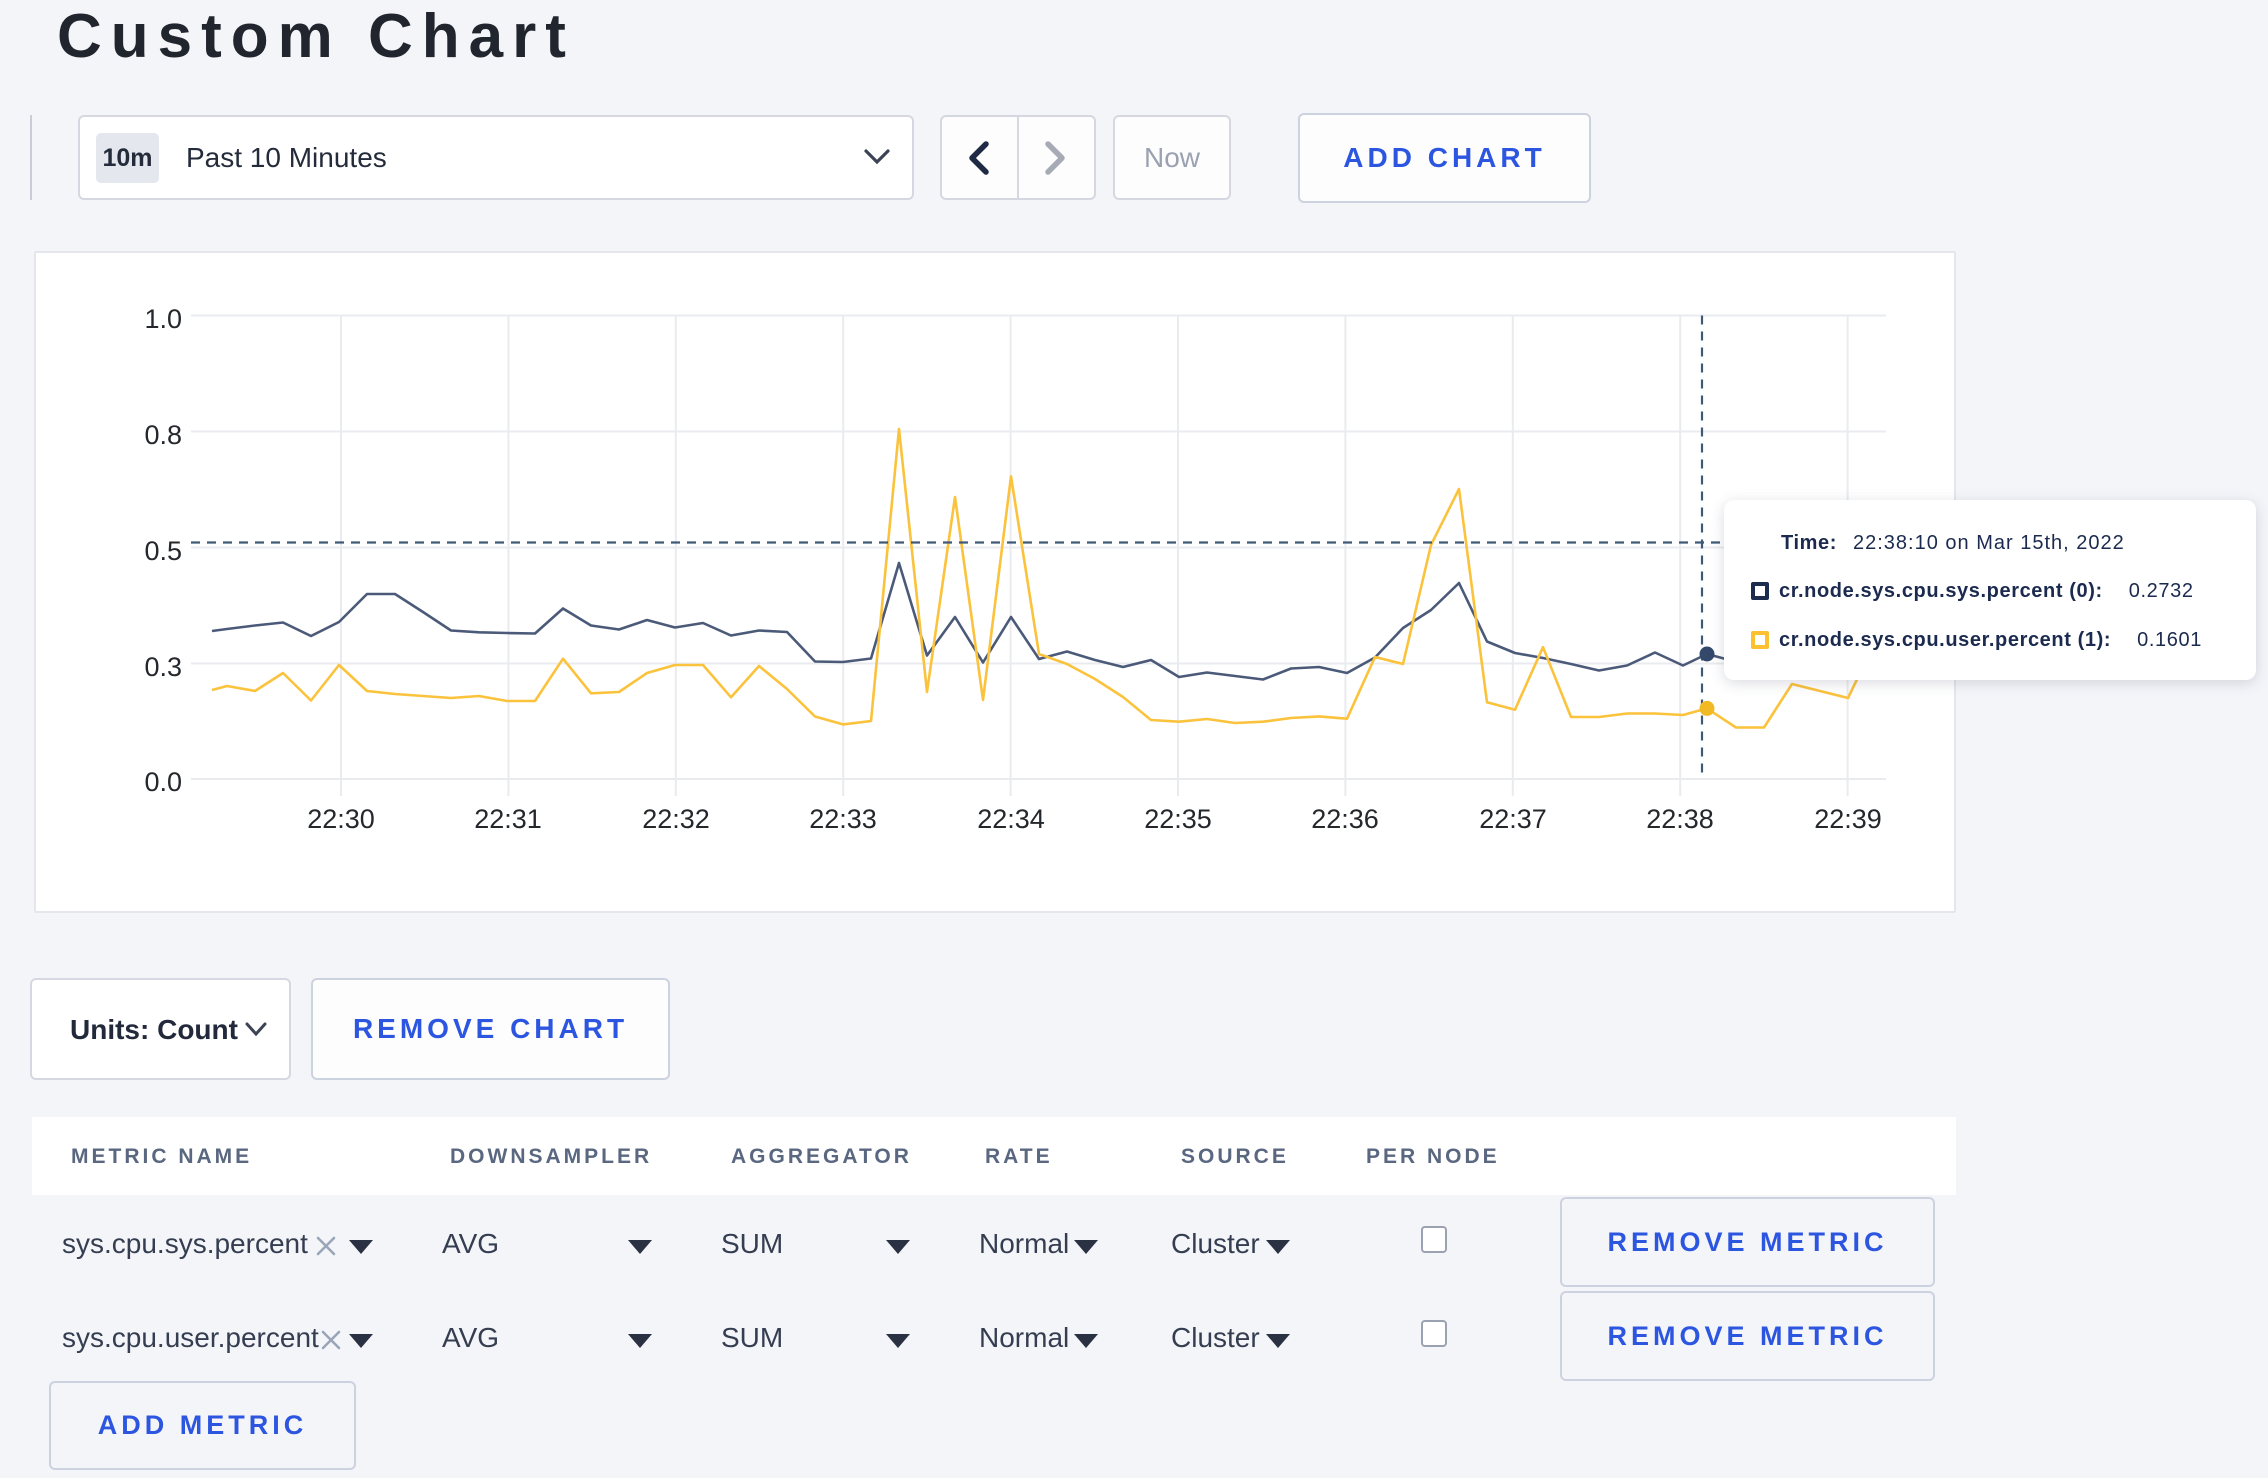  Describe the element at coordinates (1178, 819) in the screenshot. I see `svg-text: 22:35` at that location.